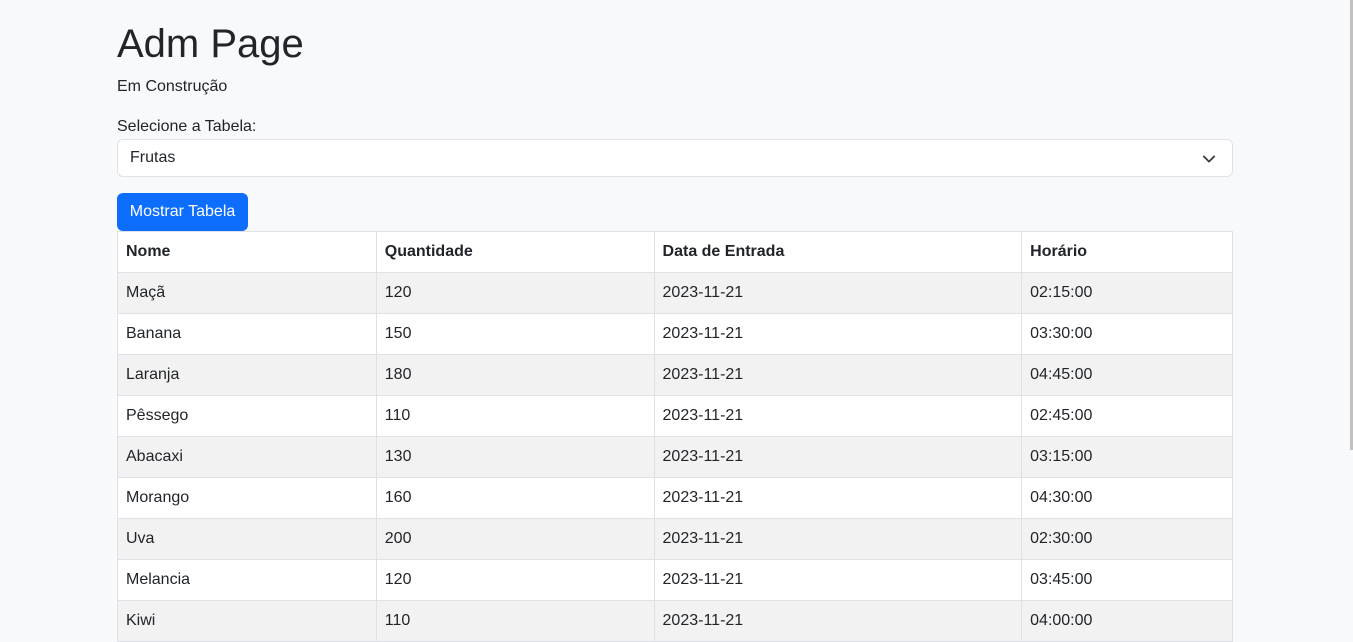  I want to click on cell-nome: Banana, so click(247, 334).